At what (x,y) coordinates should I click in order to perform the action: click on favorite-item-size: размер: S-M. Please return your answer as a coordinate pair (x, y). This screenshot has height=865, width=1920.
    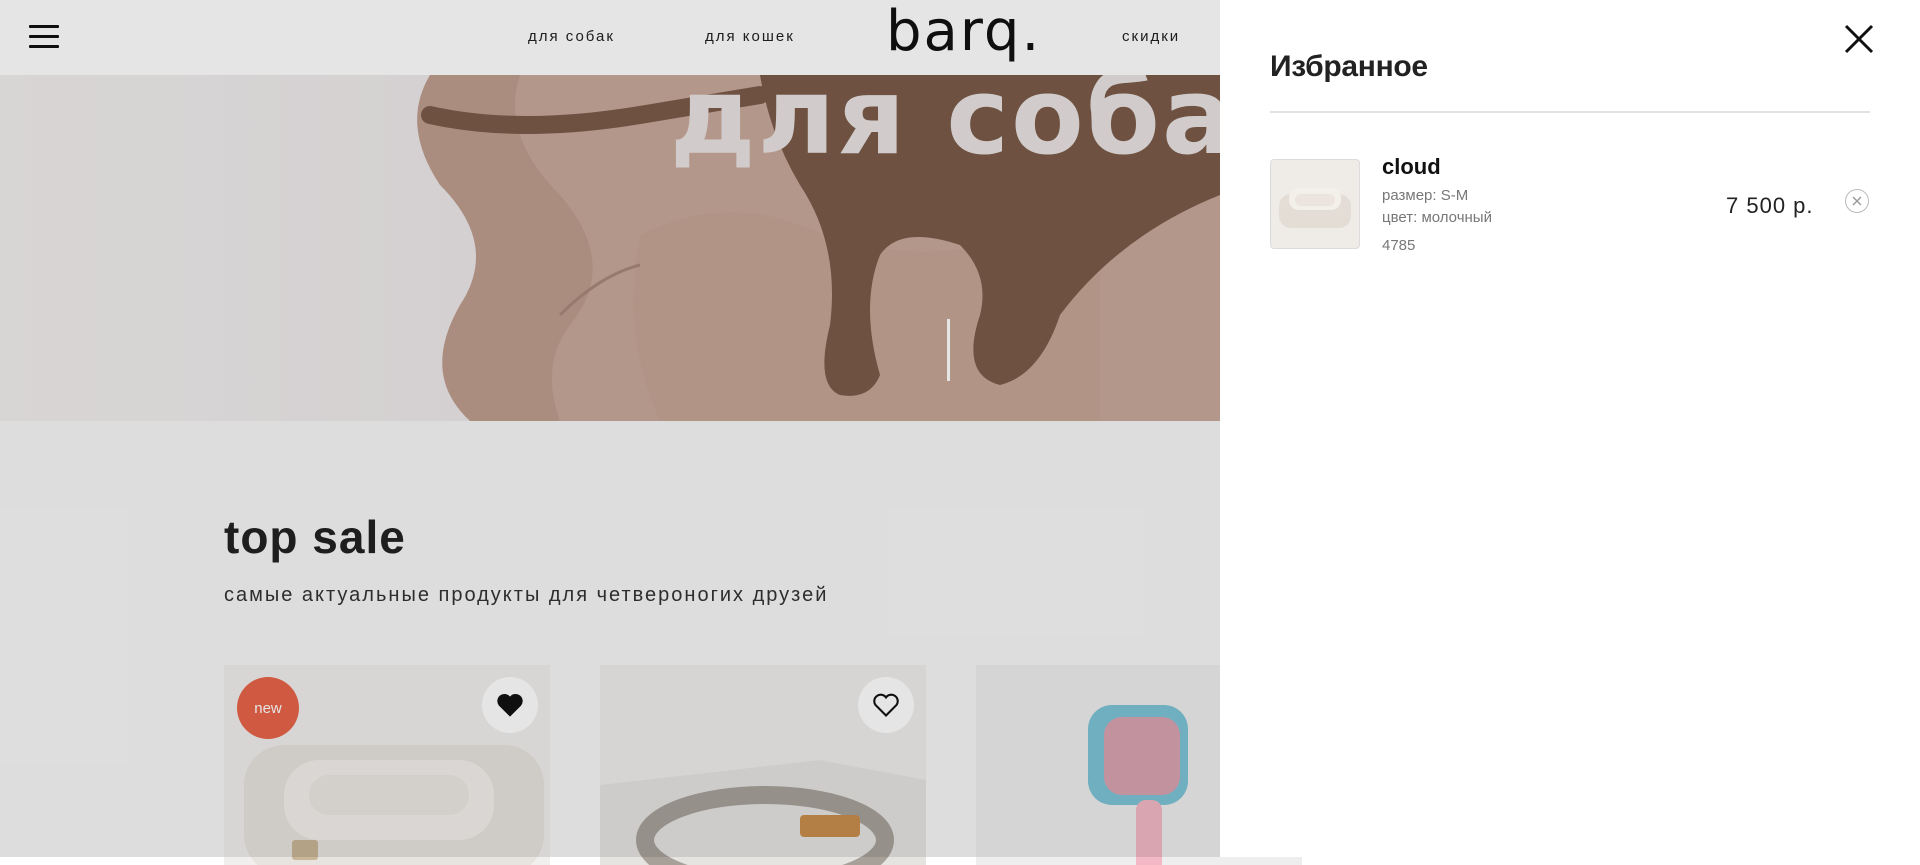
    Looking at the image, I should click on (1425, 195).